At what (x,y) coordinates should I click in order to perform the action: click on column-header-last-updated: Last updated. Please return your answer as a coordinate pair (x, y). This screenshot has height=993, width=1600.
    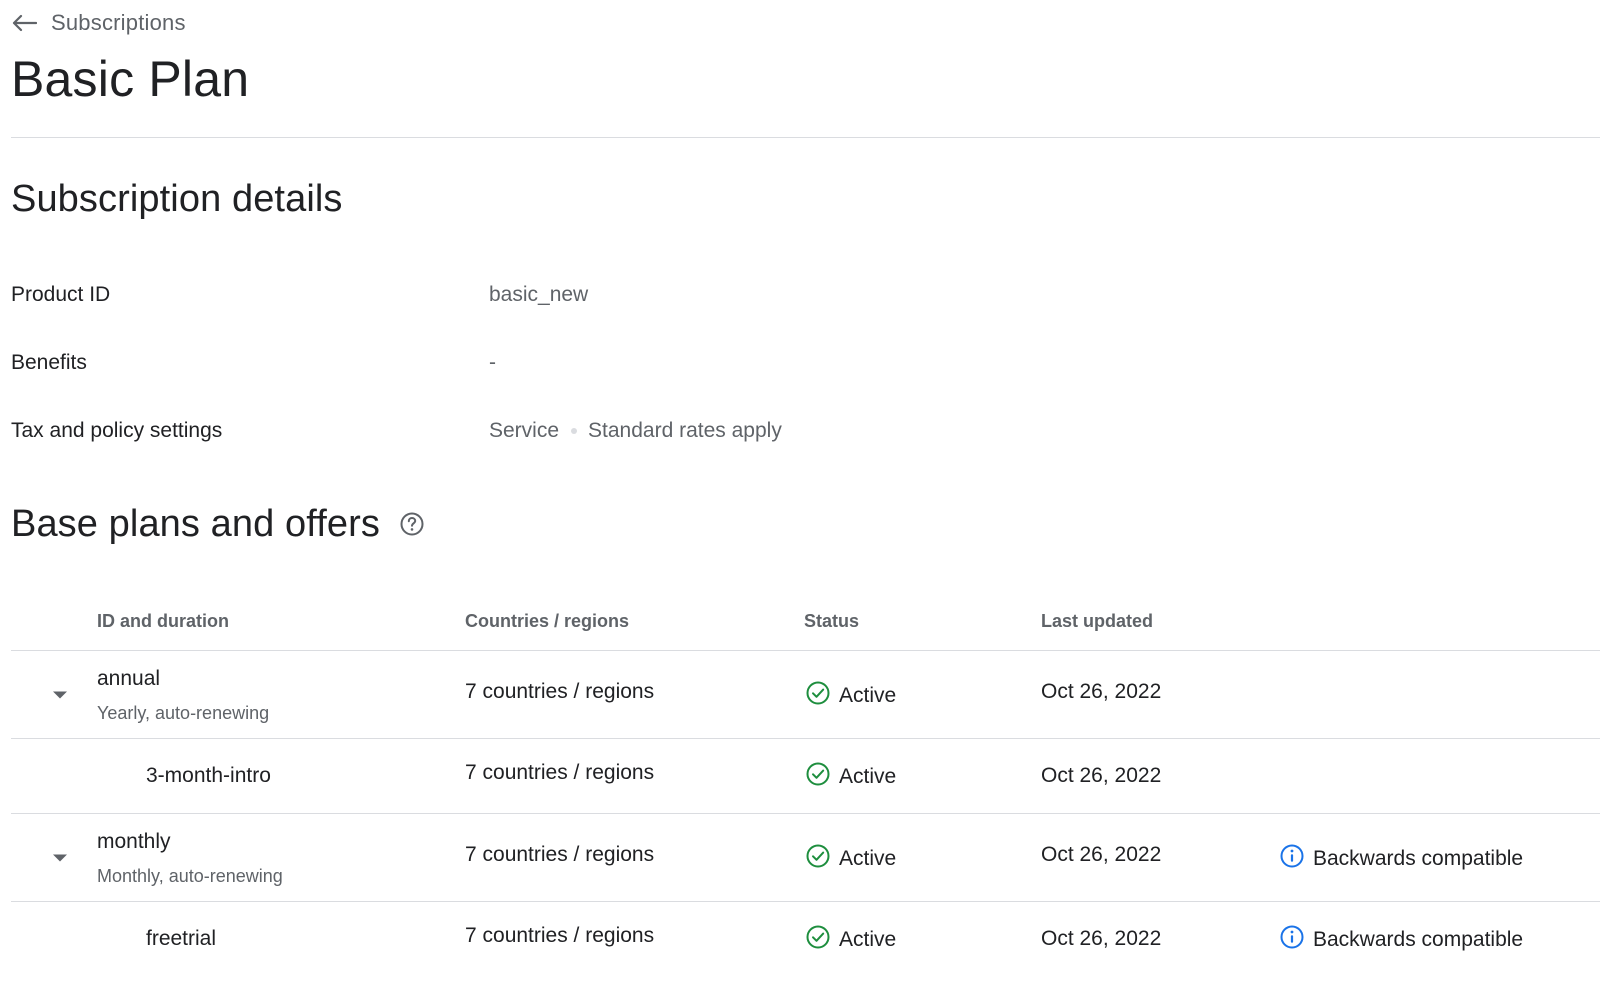
    Looking at the image, I should click on (1097, 621).